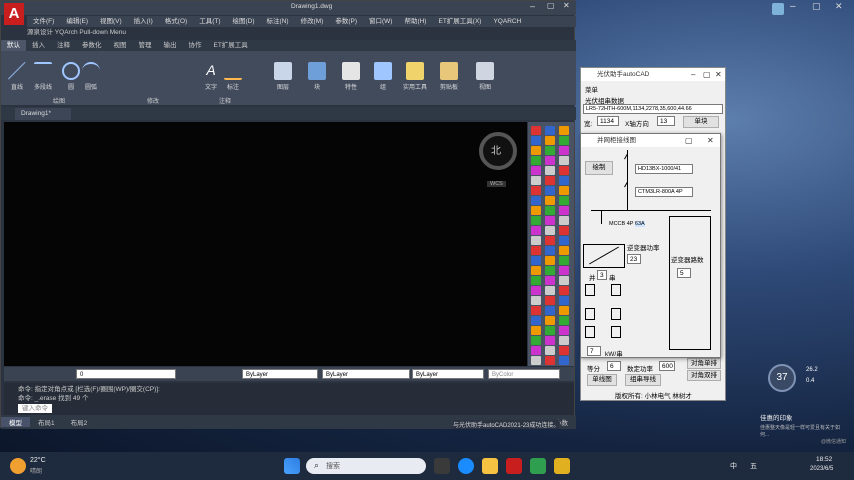  I want to click on breaker1-input: HD13BX-1000/41, so click(664, 169).